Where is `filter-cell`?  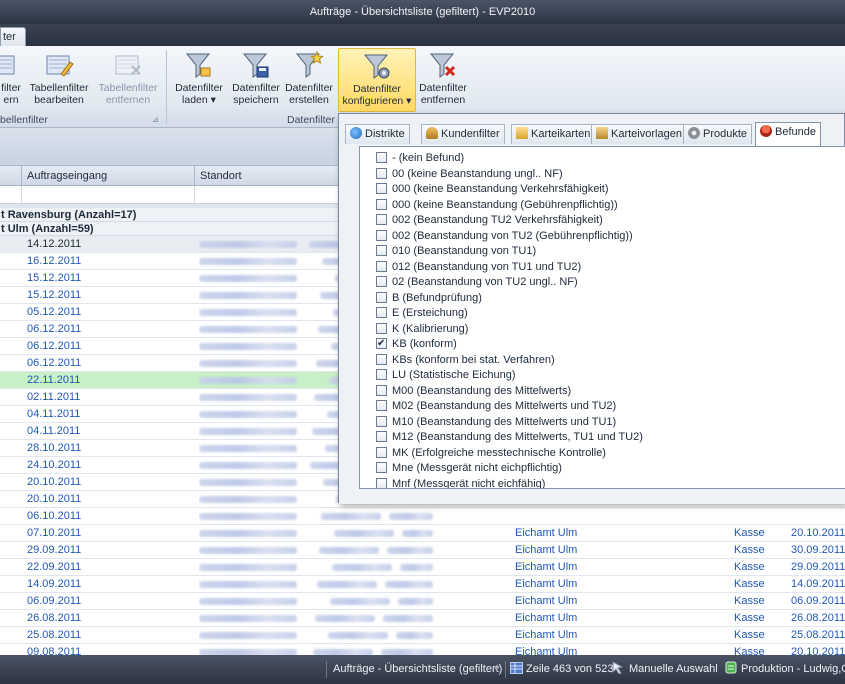
filter-cell is located at coordinates (11, 195).